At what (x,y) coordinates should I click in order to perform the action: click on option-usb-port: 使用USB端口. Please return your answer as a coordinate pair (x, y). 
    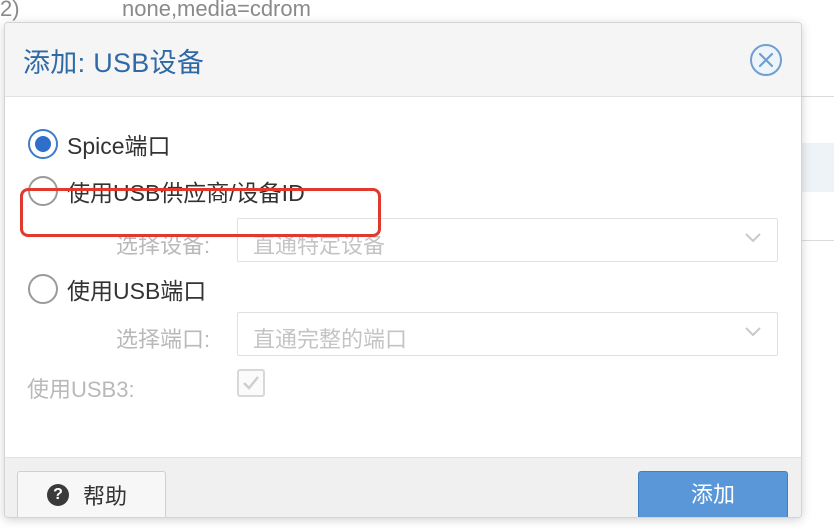
    Looking at the image, I should click on (117, 289).